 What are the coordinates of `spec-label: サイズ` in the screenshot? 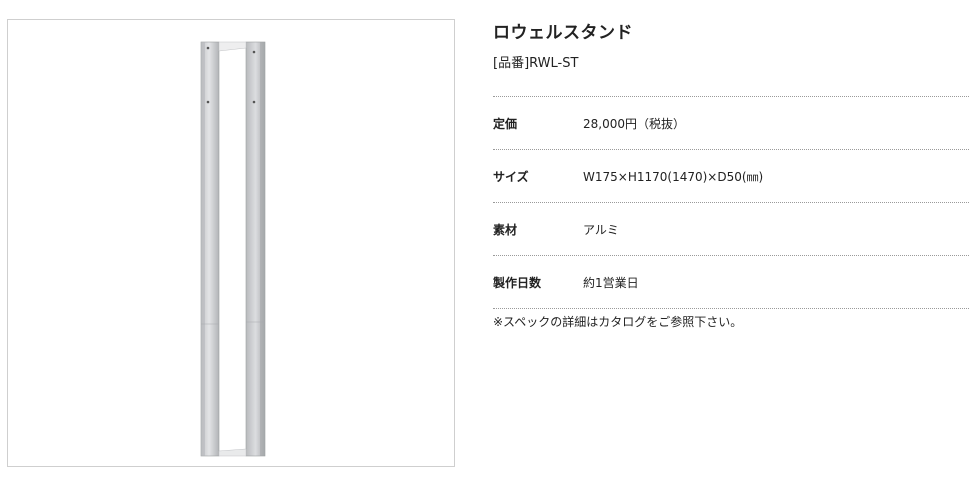 It's located at (511, 176).